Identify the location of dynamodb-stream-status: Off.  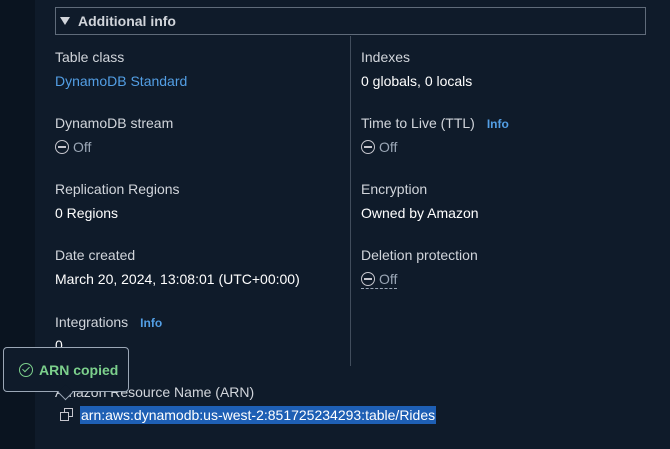
(73, 147).